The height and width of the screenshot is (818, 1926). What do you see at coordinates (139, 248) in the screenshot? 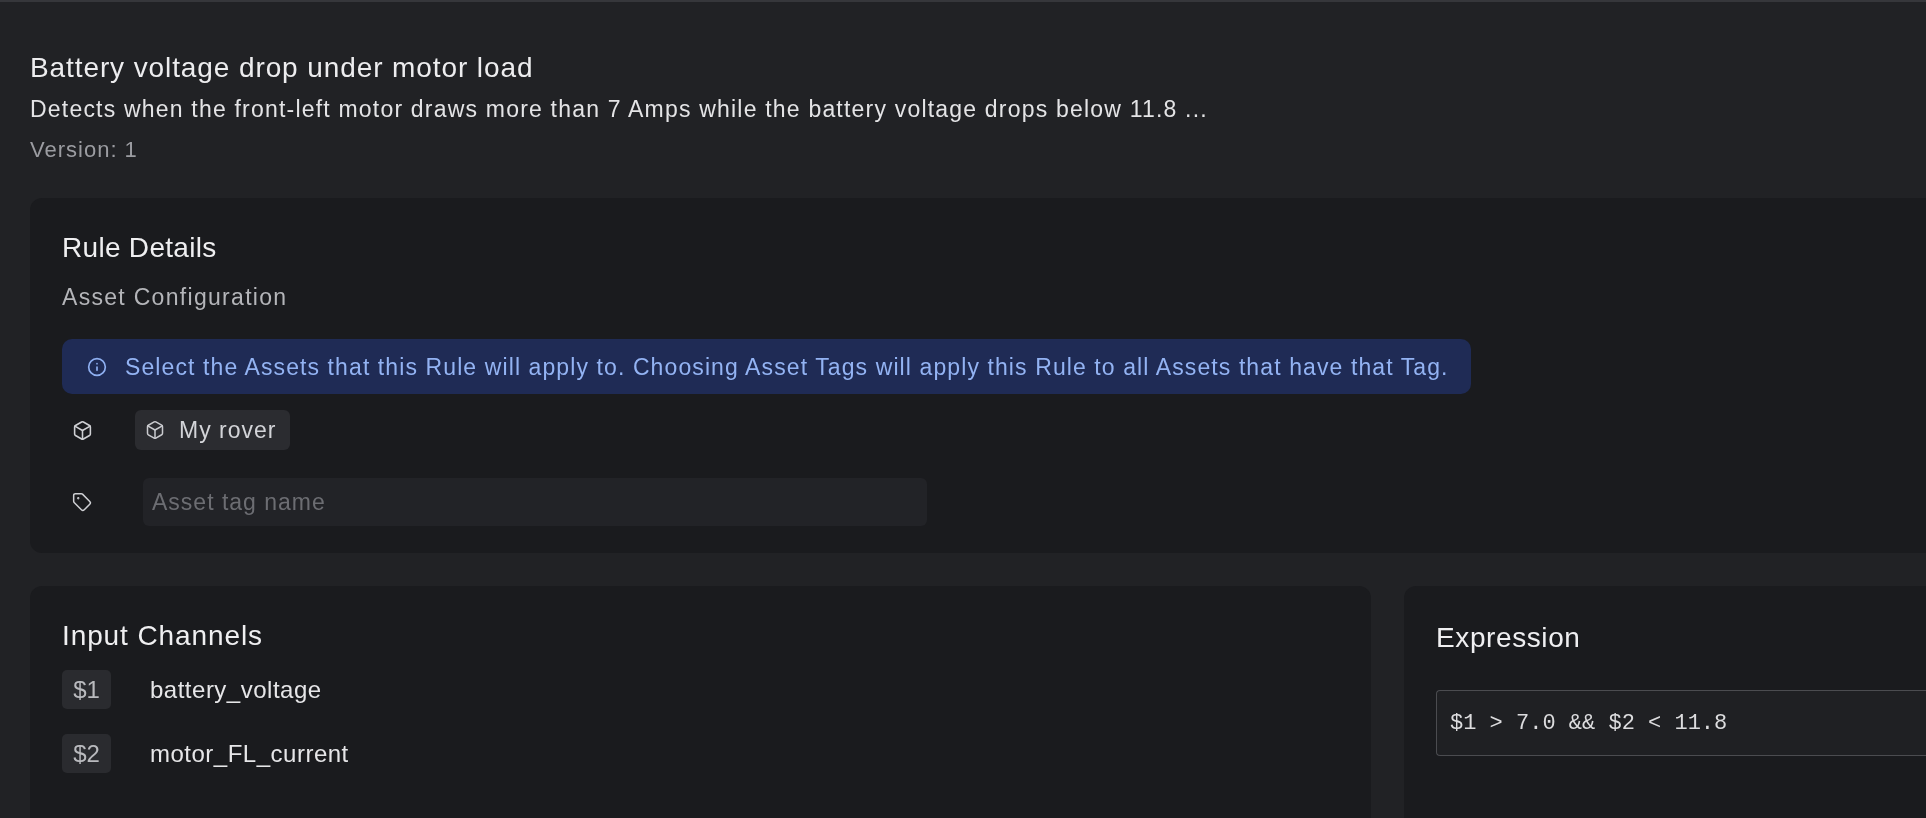
I see `card-title: Rule Details` at bounding box center [139, 248].